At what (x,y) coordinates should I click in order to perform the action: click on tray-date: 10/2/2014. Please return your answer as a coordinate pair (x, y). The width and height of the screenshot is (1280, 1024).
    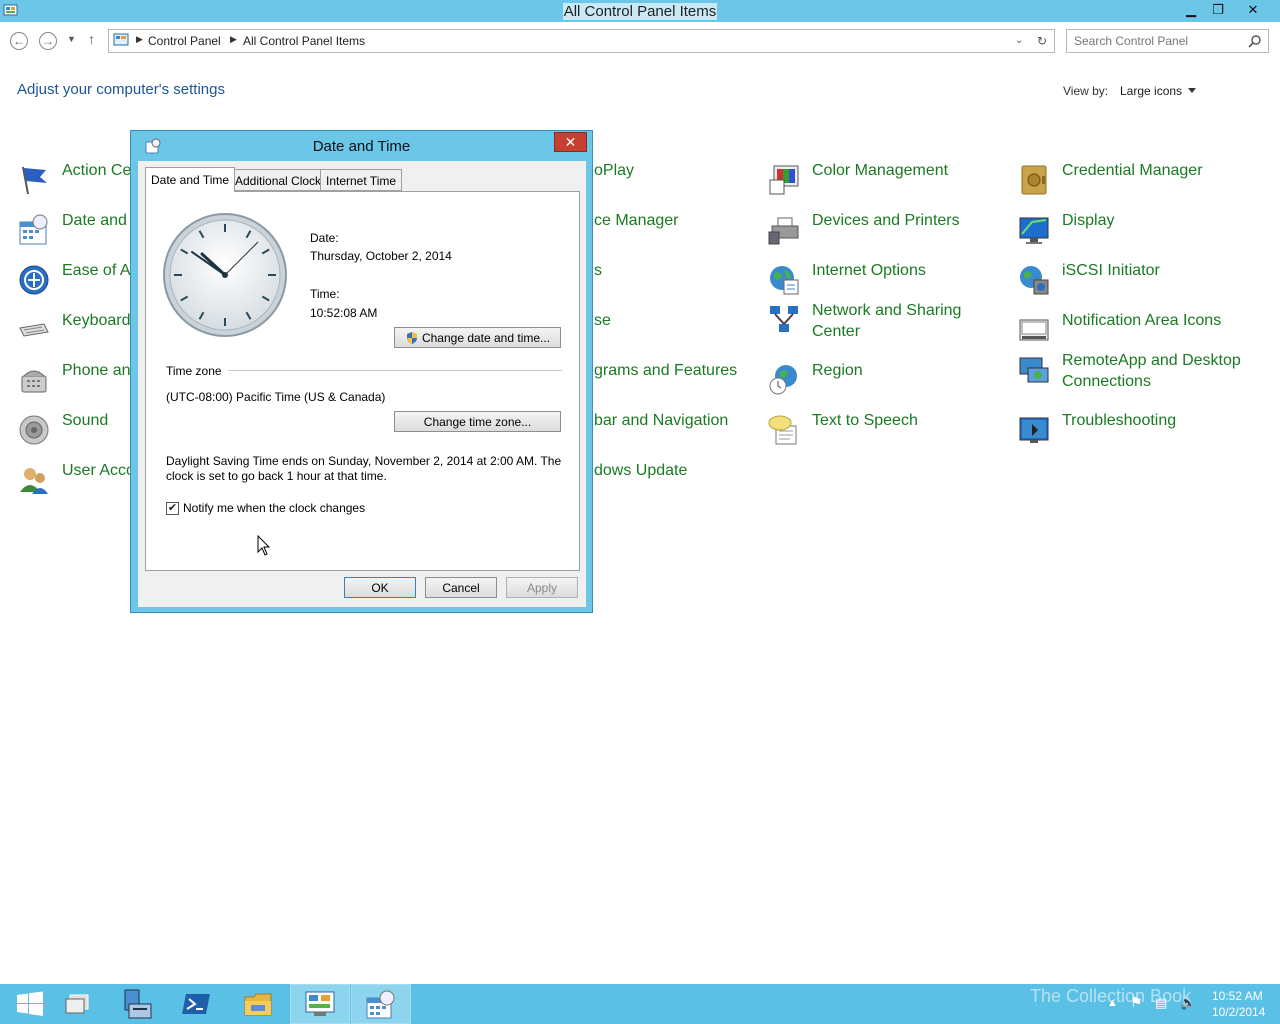
    Looking at the image, I should click on (1238, 1012).